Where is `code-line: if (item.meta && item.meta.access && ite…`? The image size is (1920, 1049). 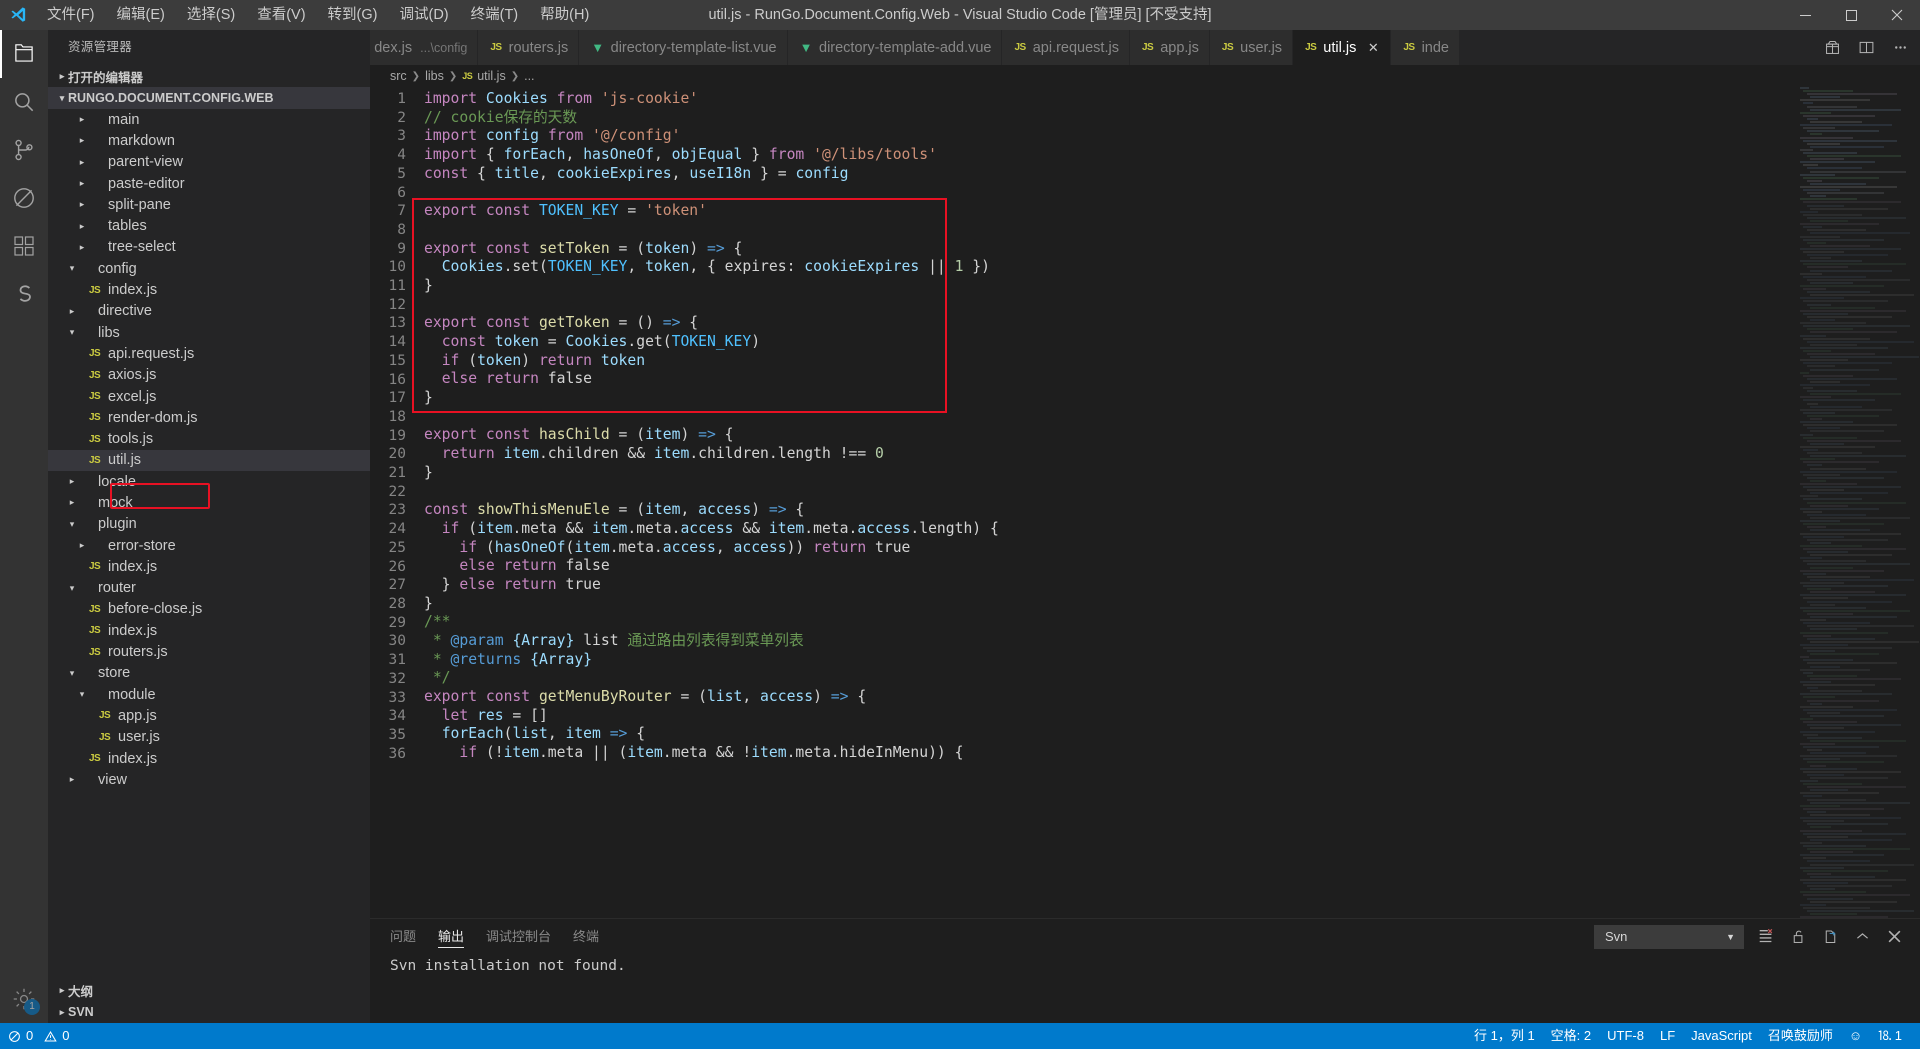 code-line: if (item.meta && item.meta.access && ite… is located at coordinates (1172, 529).